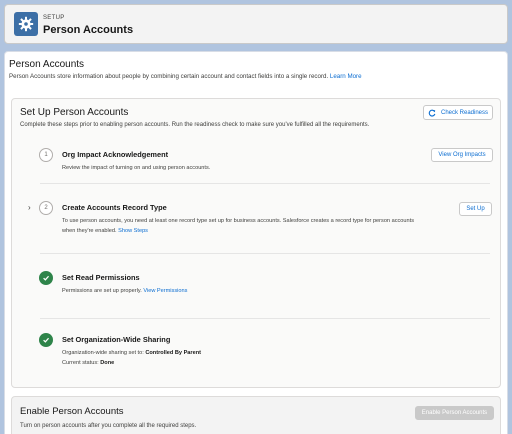 Image resolution: width=512 pixels, height=434 pixels. Describe the element at coordinates (46, 208) in the screenshot. I see `step-number: 2` at that location.